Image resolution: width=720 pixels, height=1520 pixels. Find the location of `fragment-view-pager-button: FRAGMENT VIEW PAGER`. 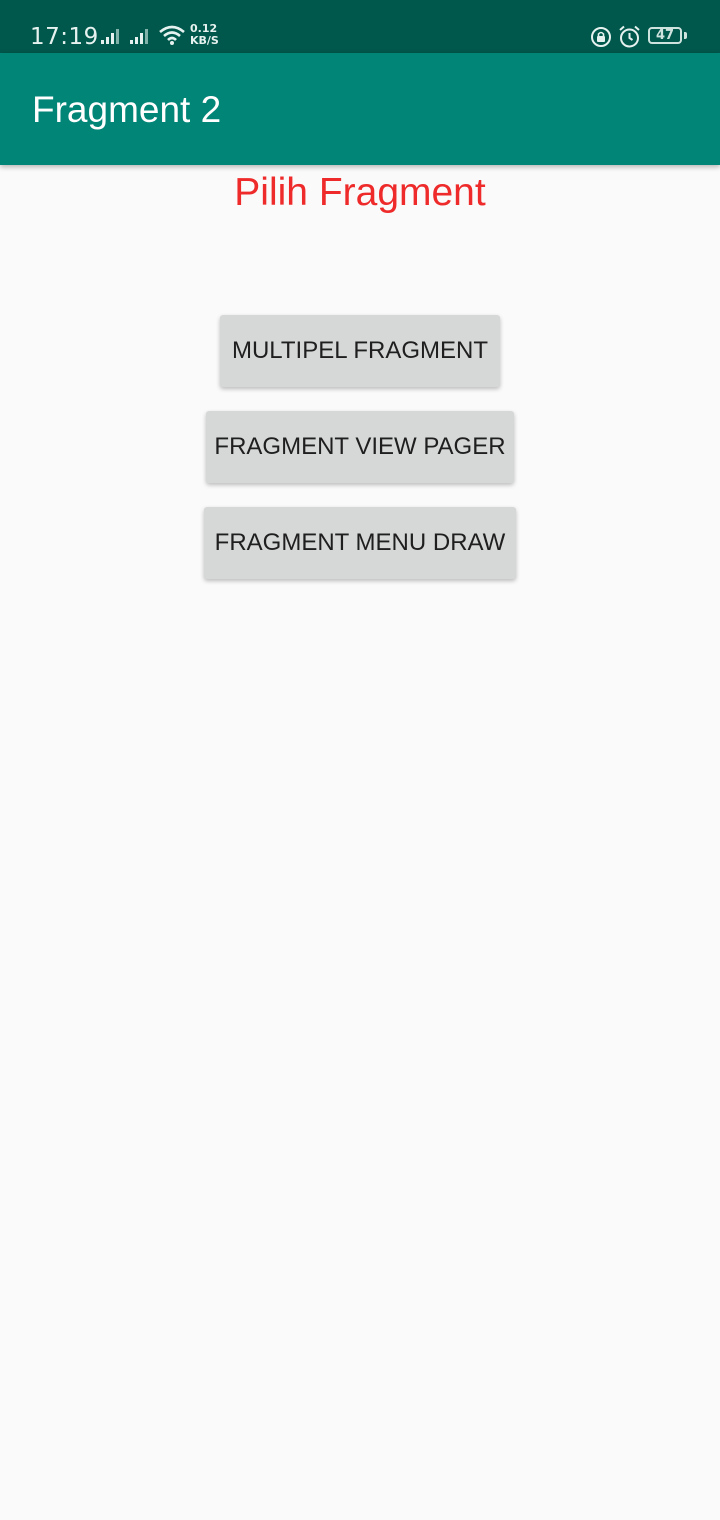

fragment-view-pager-button: FRAGMENT VIEW PAGER is located at coordinates (360, 447).